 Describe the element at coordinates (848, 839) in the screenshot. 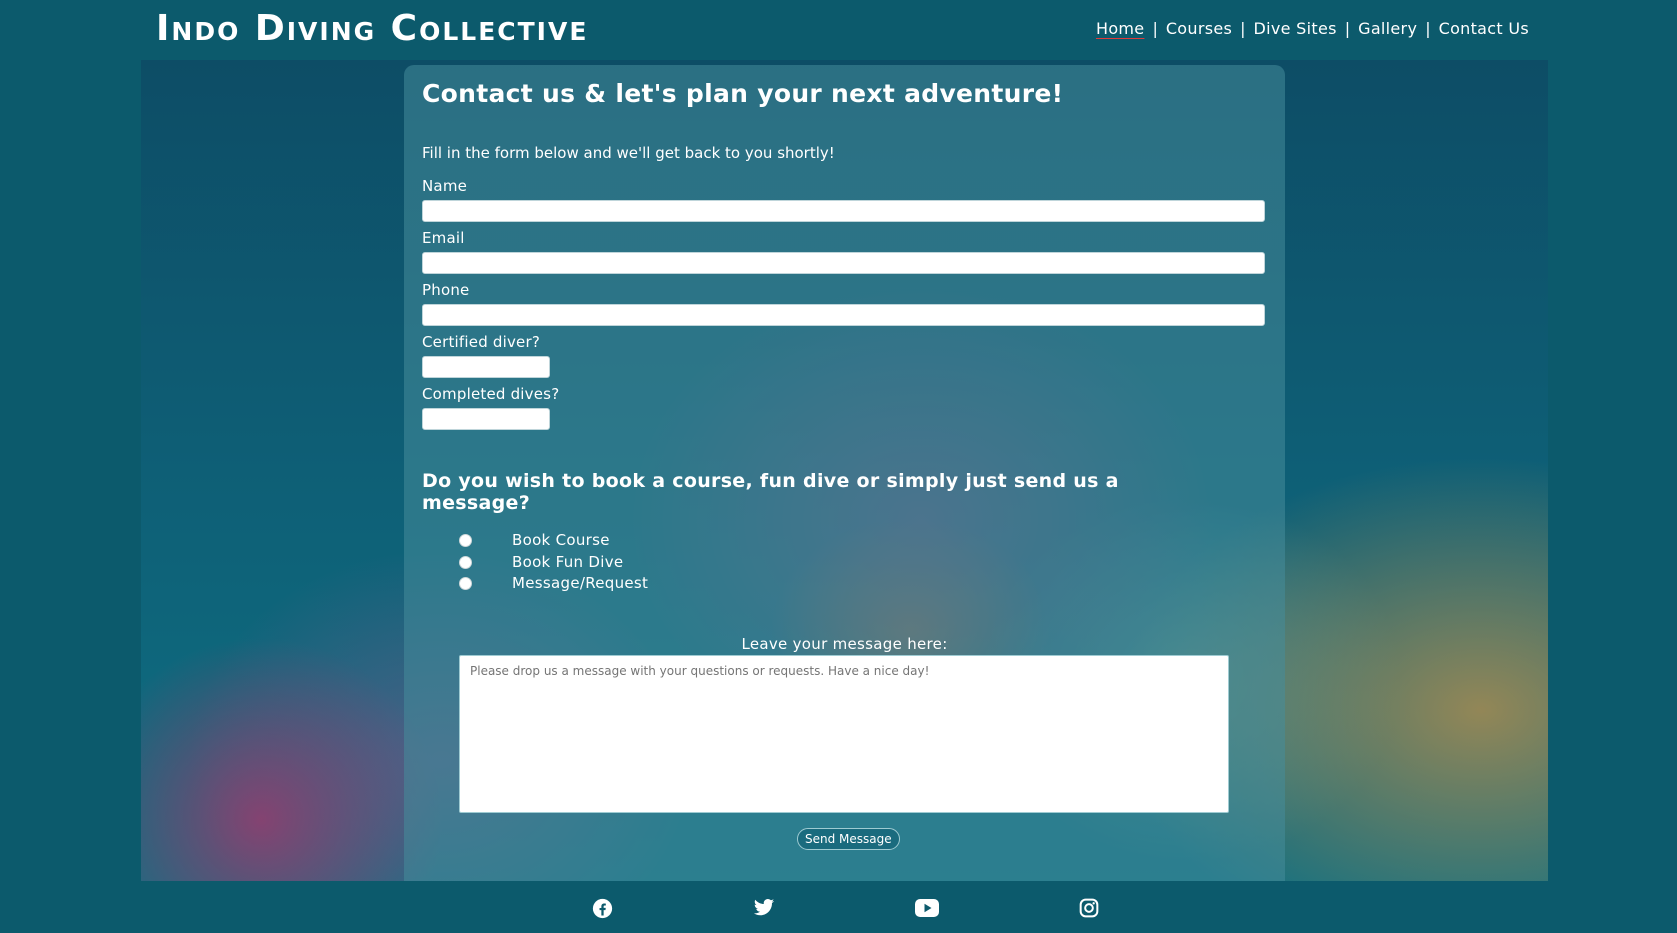

I see `send-message-button: Send Message` at that location.